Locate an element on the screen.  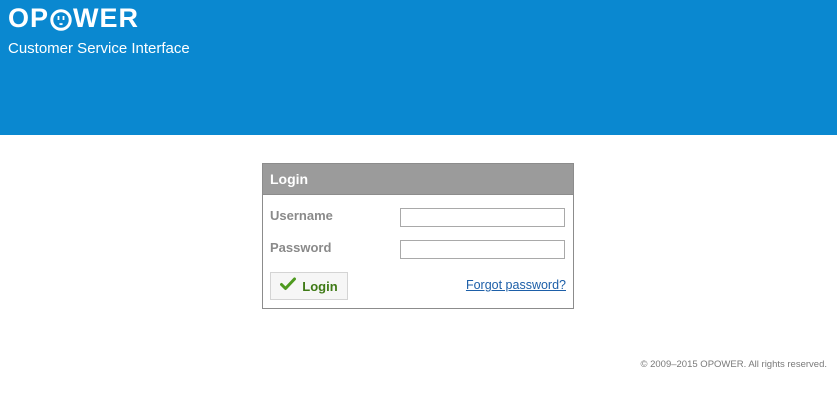
checkmark-icon is located at coordinates (288, 286).